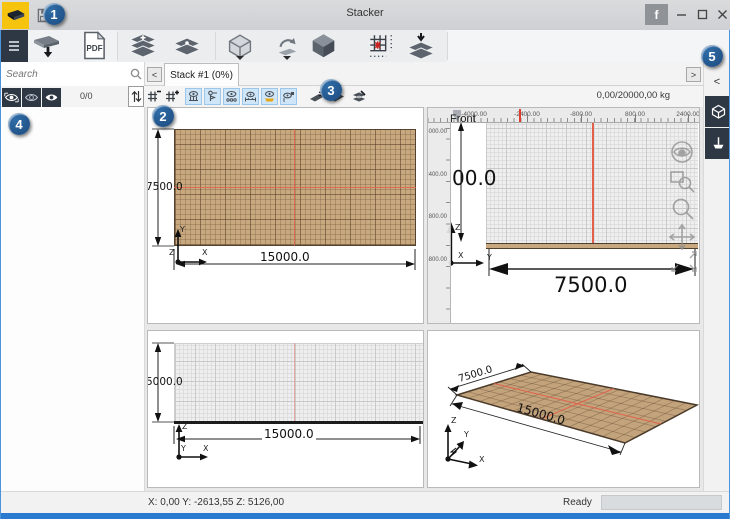  Describe the element at coordinates (287, 45) in the screenshot. I see `rotate-item-button` at that location.